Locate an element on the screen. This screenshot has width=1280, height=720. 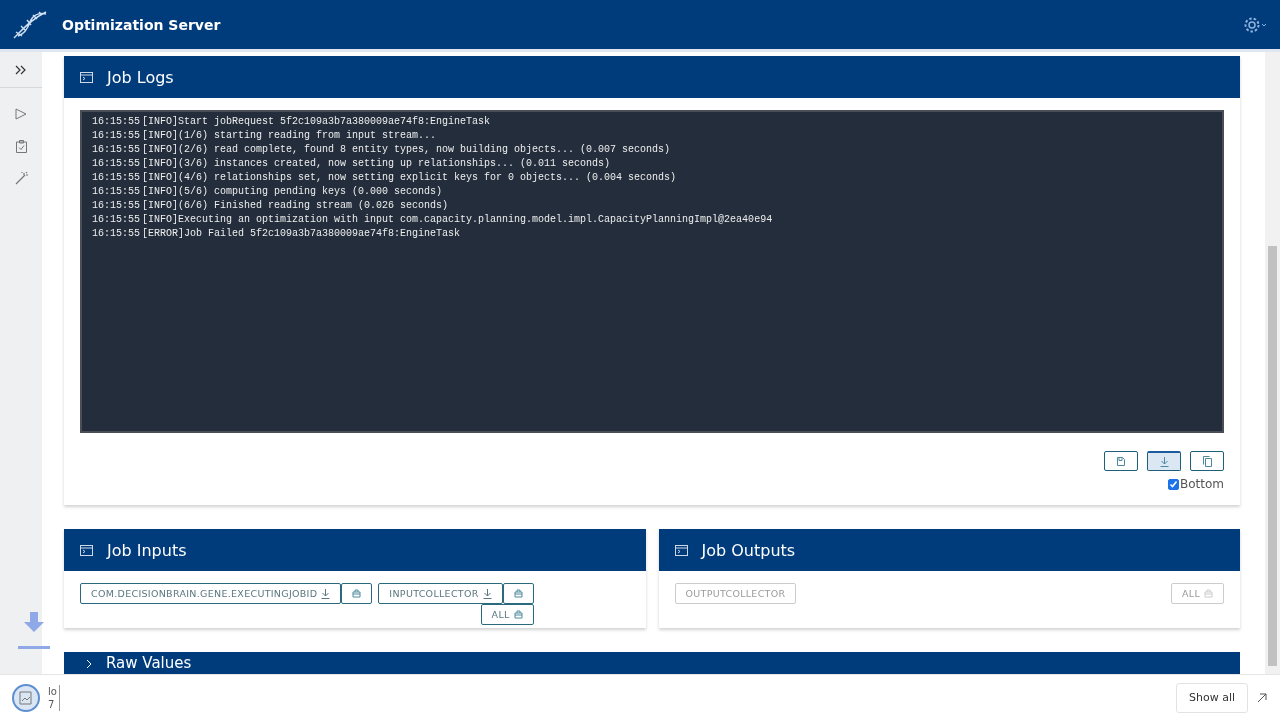
log-message: (6/6) Finished reading stream (0.026 seconds) is located at coordinates (313, 206).